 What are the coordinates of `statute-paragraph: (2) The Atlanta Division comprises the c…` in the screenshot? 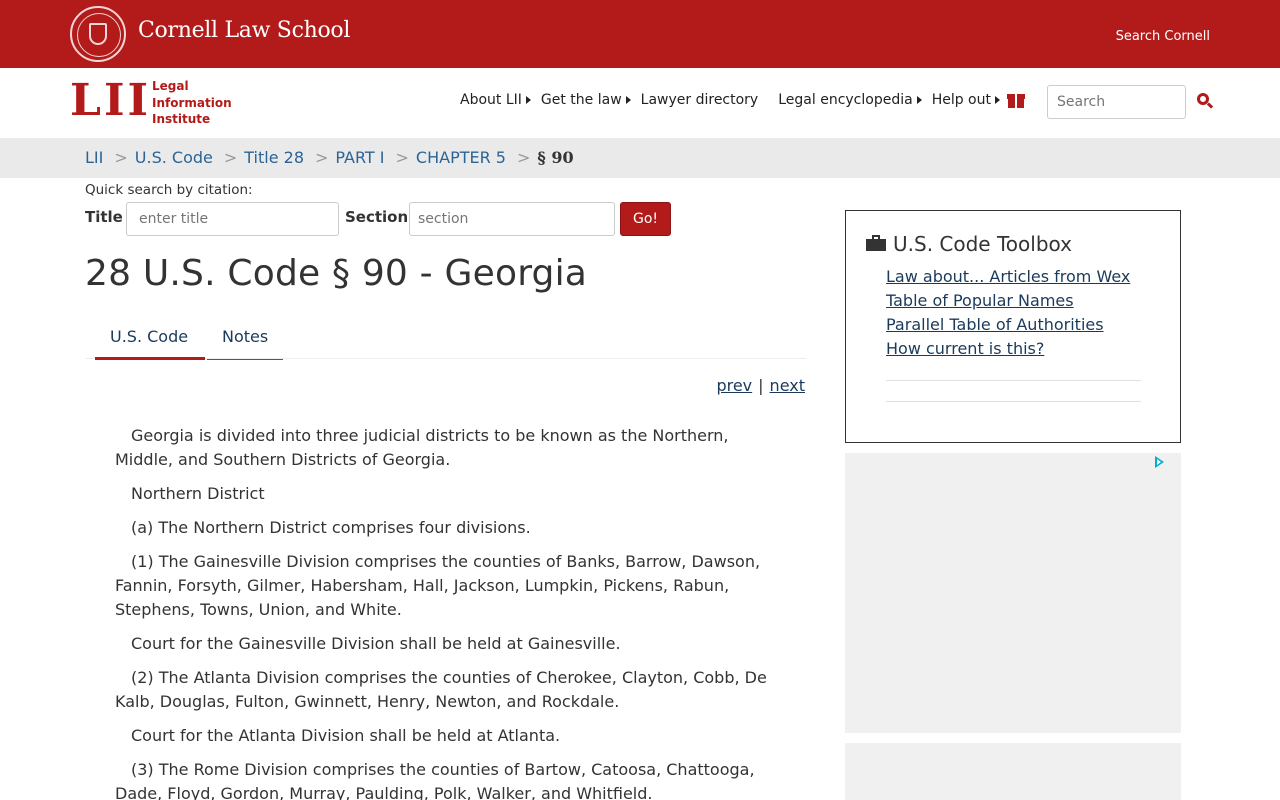 It's located at (441, 689).